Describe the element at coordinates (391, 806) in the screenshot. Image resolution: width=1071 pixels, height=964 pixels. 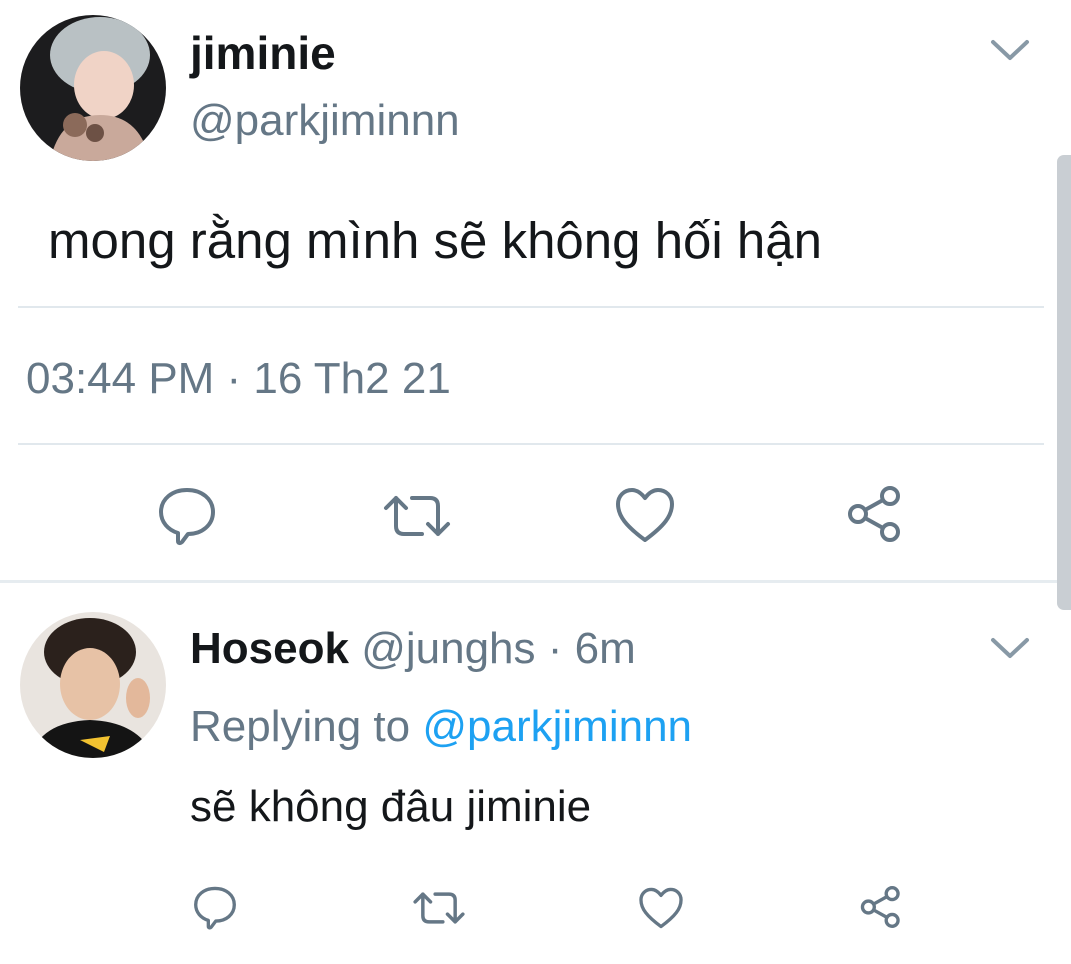
I see `tweet-text: sẽ không đâu jiminie` at that location.